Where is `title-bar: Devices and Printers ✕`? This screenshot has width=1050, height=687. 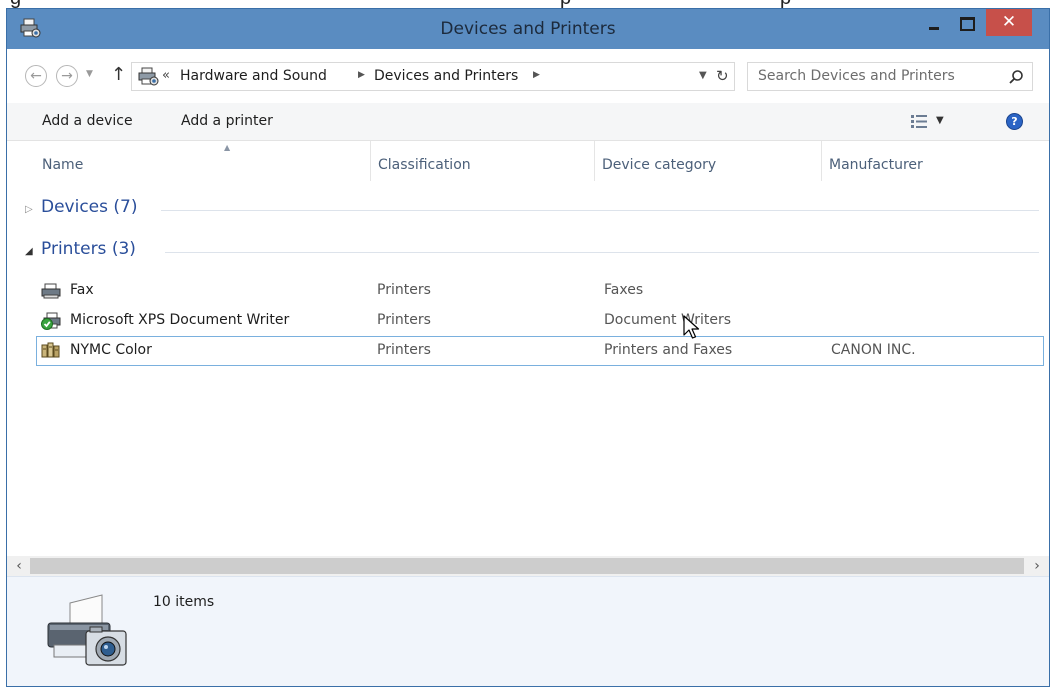 title-bar: Devices and Printers ✕ is located at coordinates (528, 29).